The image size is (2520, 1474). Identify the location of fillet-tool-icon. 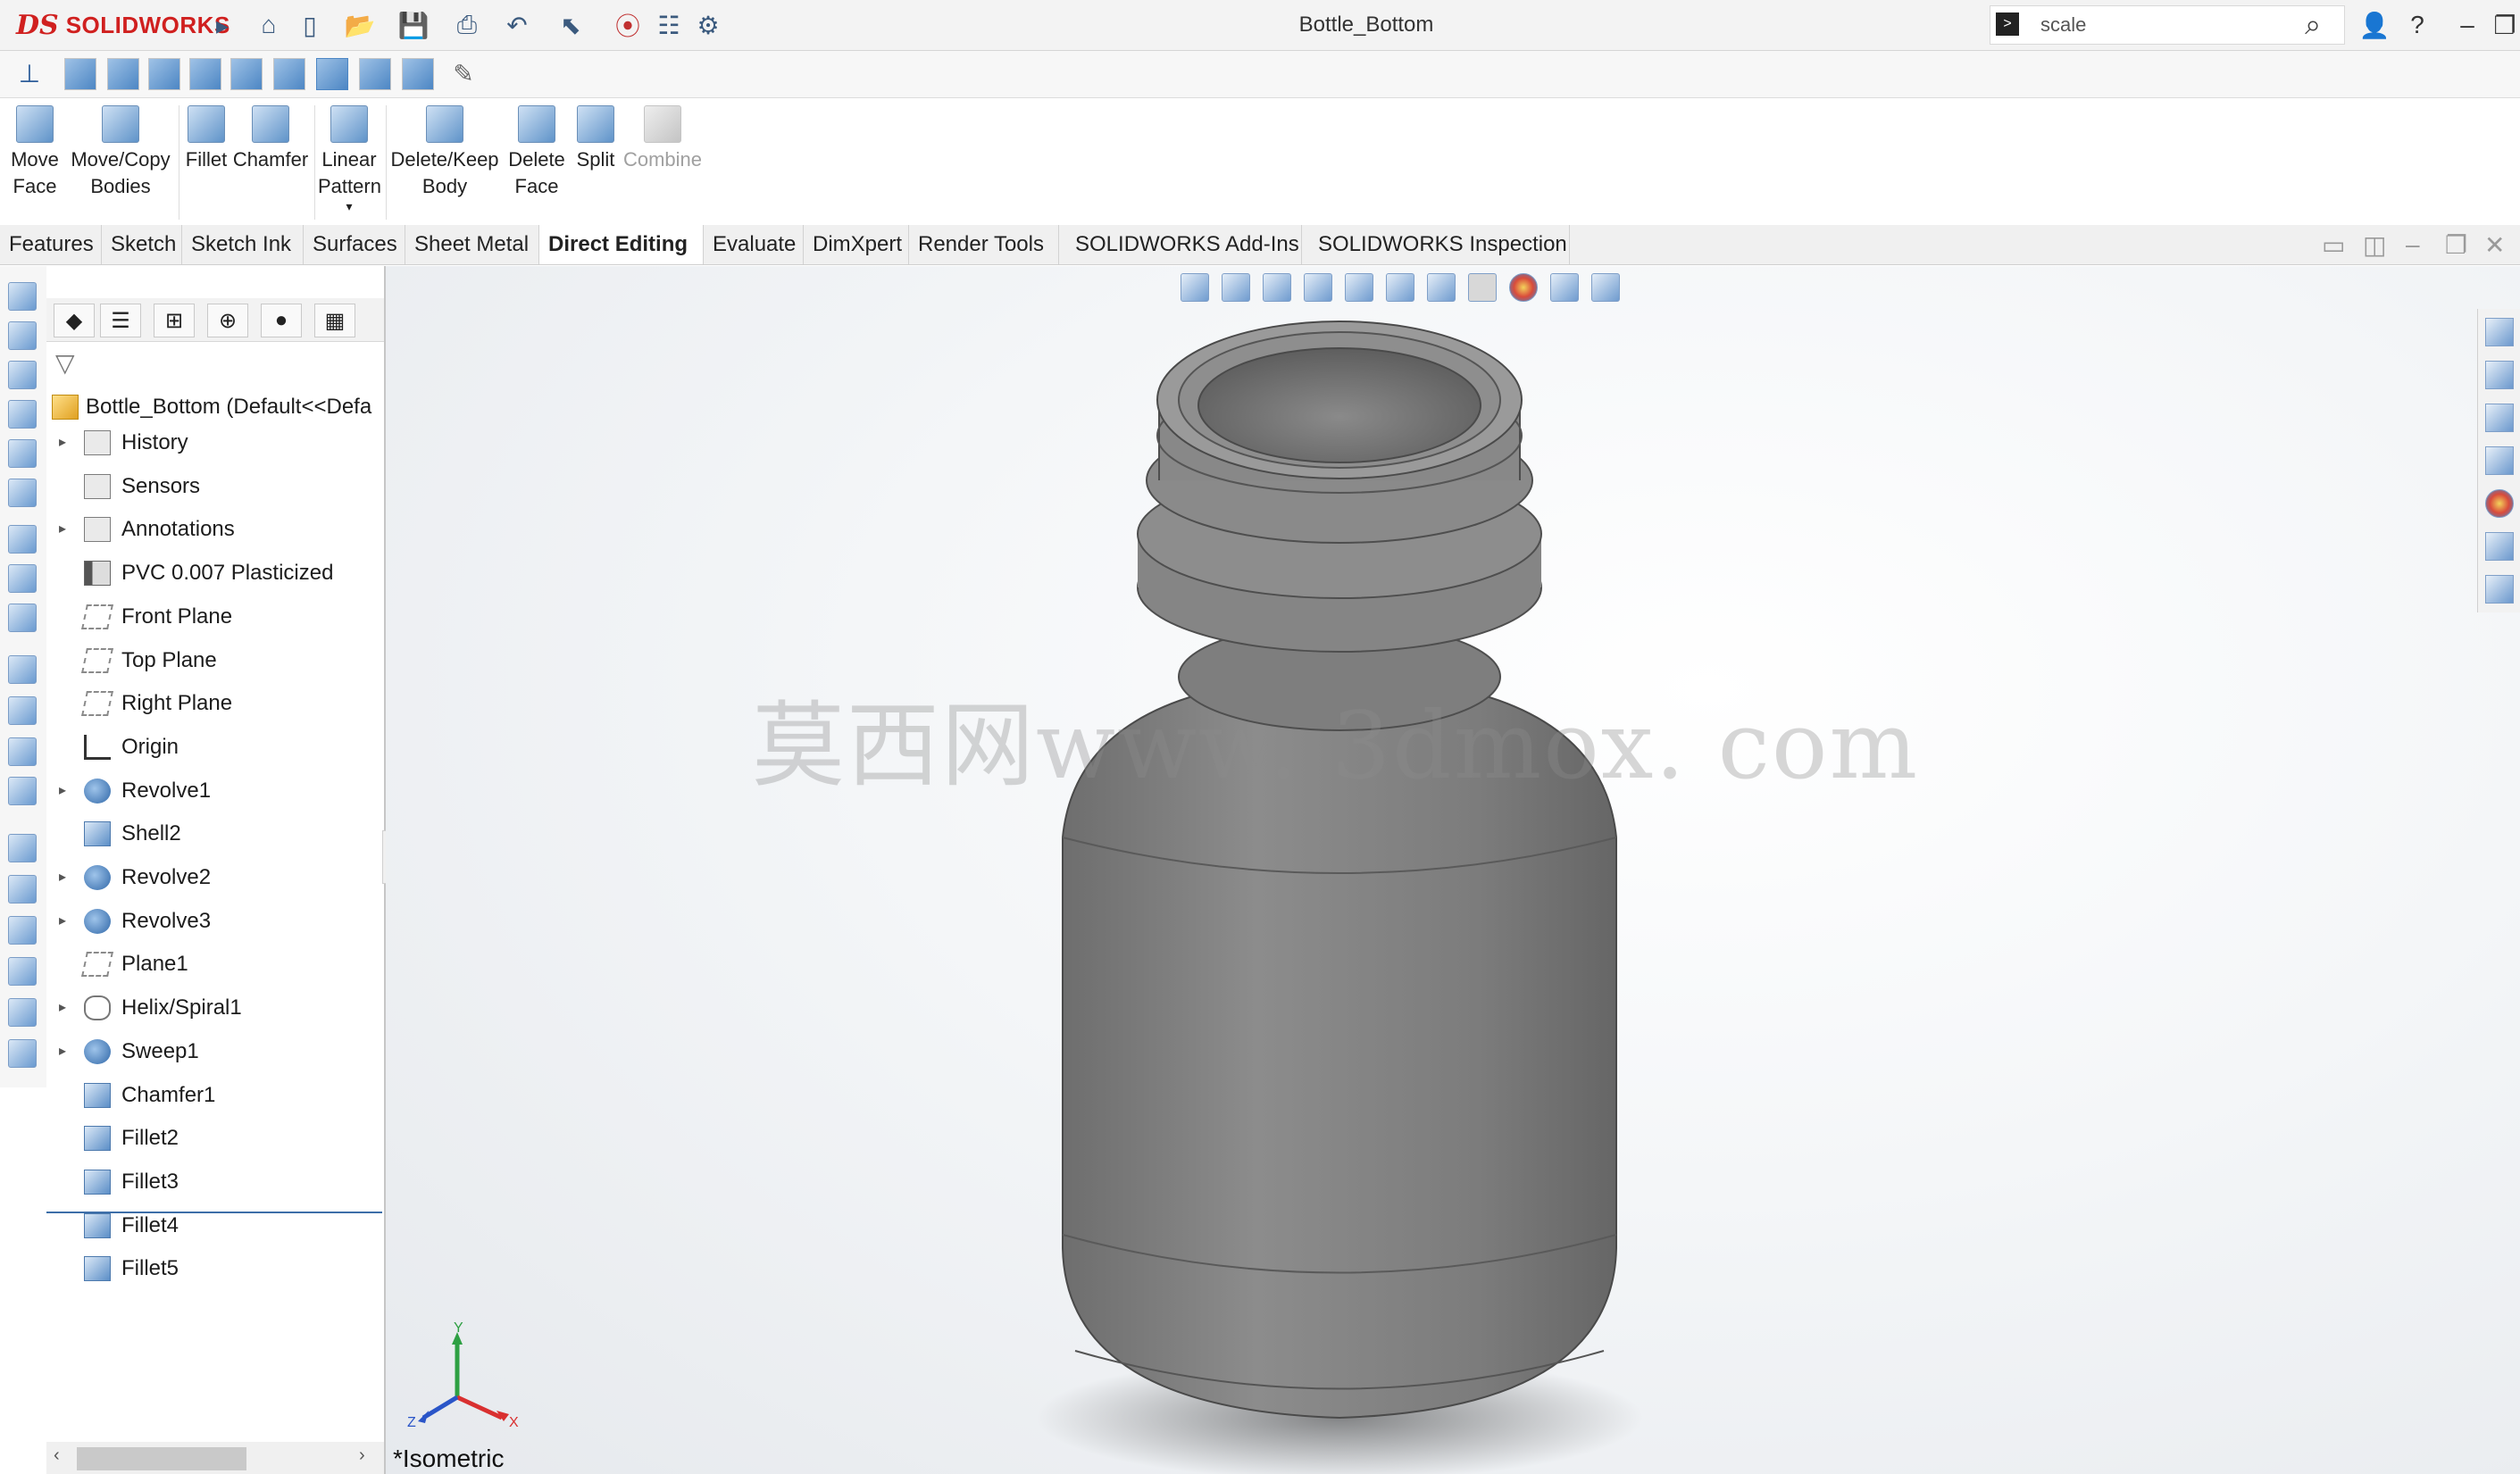
(23, 751).